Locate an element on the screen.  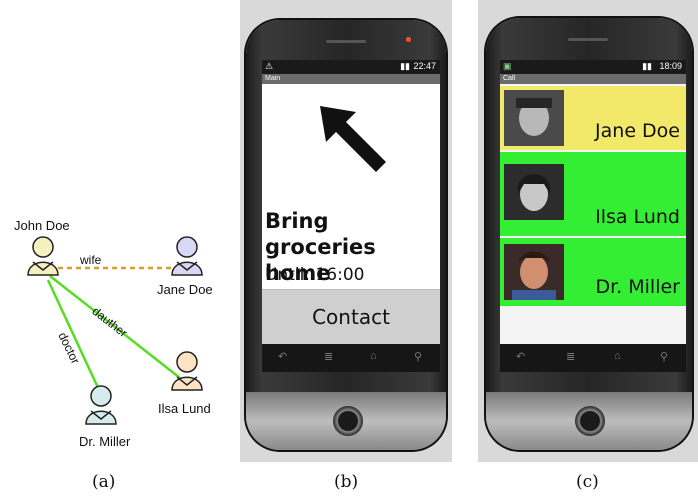
contact-name-jane: Jane Doe is located at coordinates (637, 131).